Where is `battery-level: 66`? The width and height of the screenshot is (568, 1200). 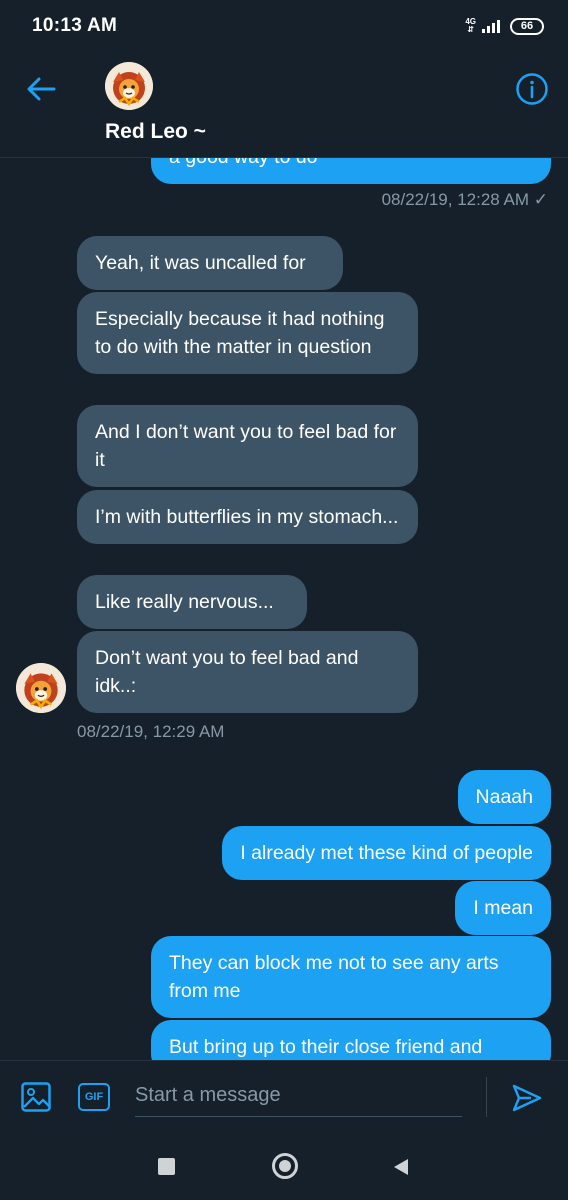
battery-level: 66 is located at coordinates (527, 26).